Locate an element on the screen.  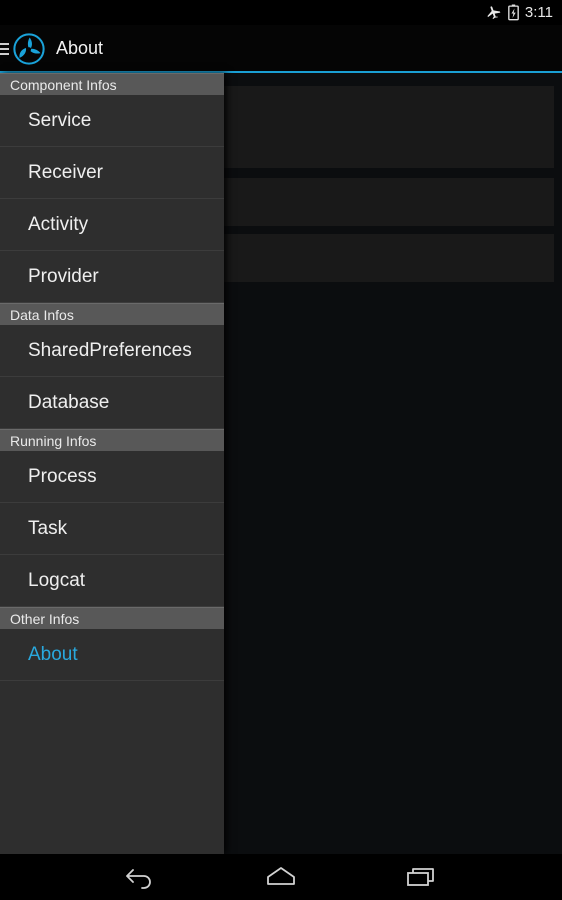
recents-icon is located at coordinates (420, 877).